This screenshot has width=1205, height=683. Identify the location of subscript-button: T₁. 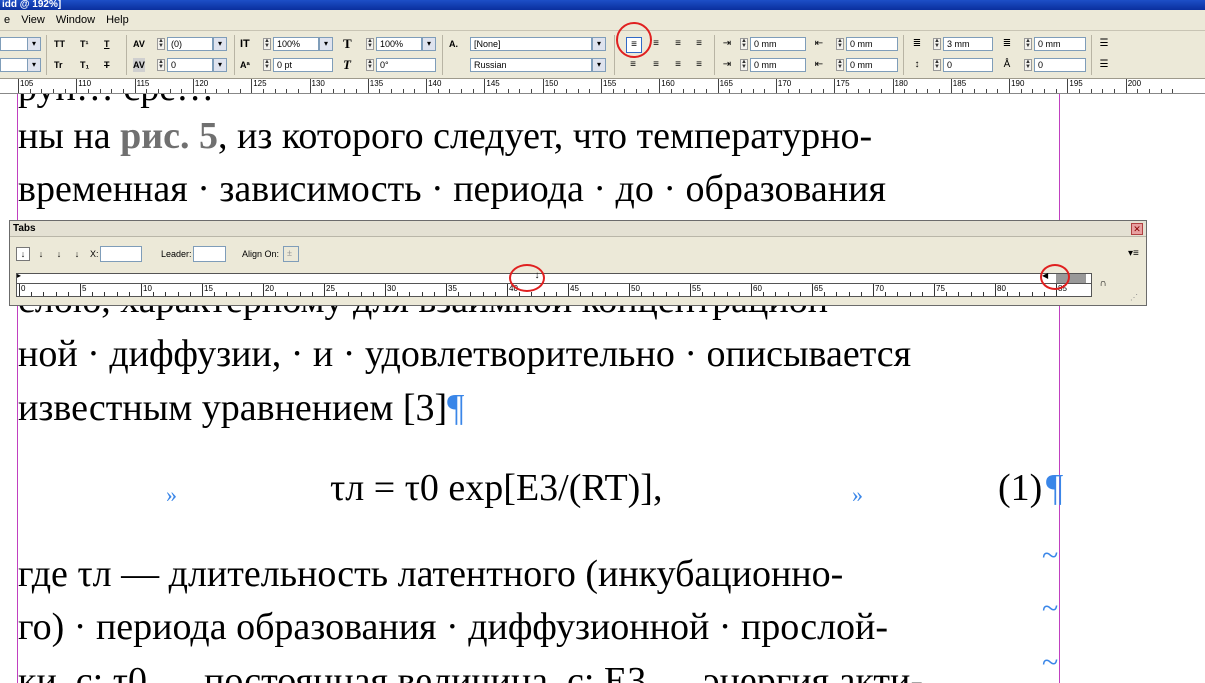
(84, 65).